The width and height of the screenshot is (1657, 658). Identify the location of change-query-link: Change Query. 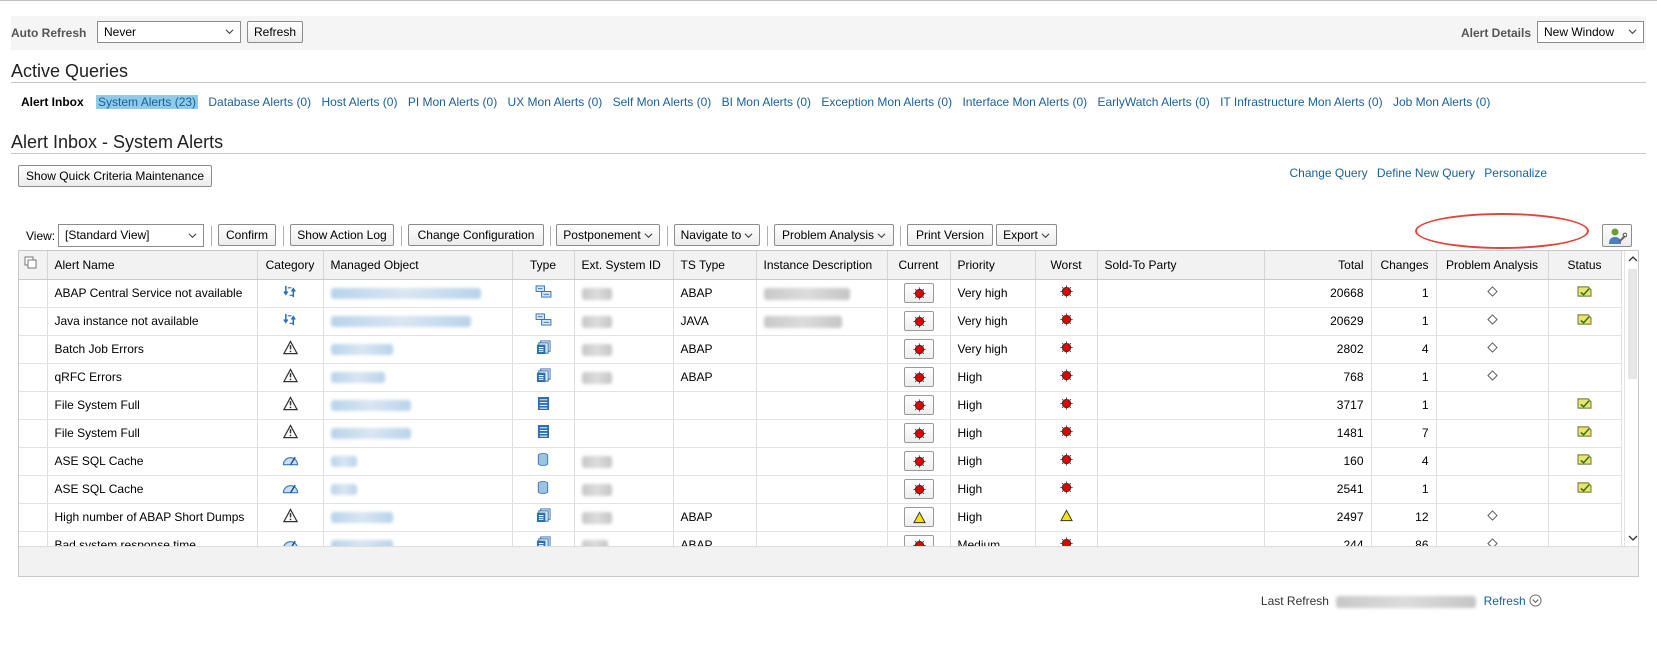
(1329, 173).